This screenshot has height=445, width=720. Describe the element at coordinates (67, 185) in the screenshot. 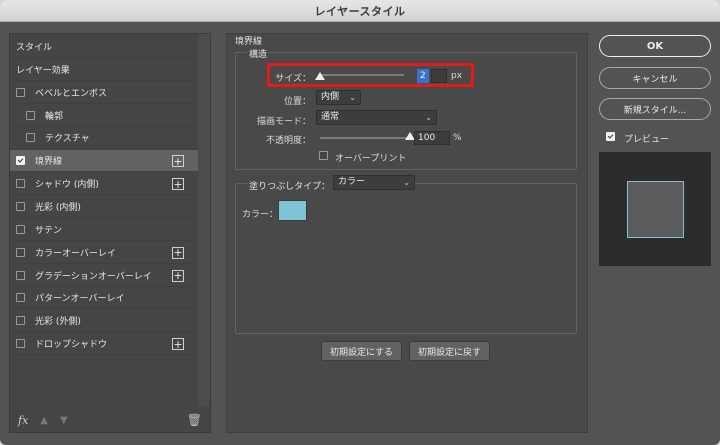

I see `style-item-label: シャドウ (内側)` at that location.